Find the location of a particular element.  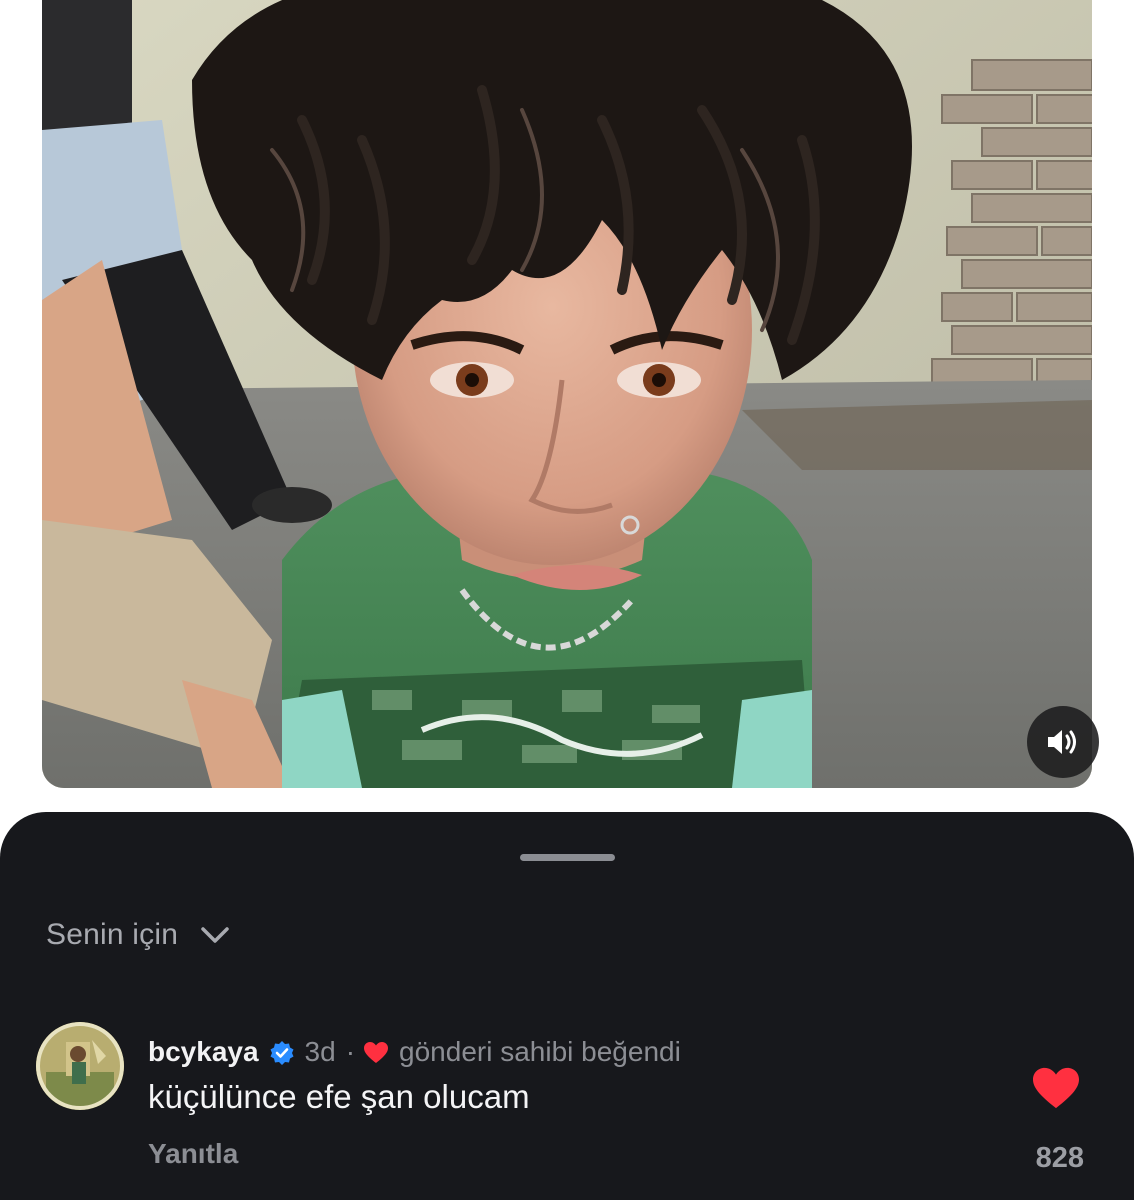

comment-filter-dropdown: Senin için is located at coordinates (138, 935).